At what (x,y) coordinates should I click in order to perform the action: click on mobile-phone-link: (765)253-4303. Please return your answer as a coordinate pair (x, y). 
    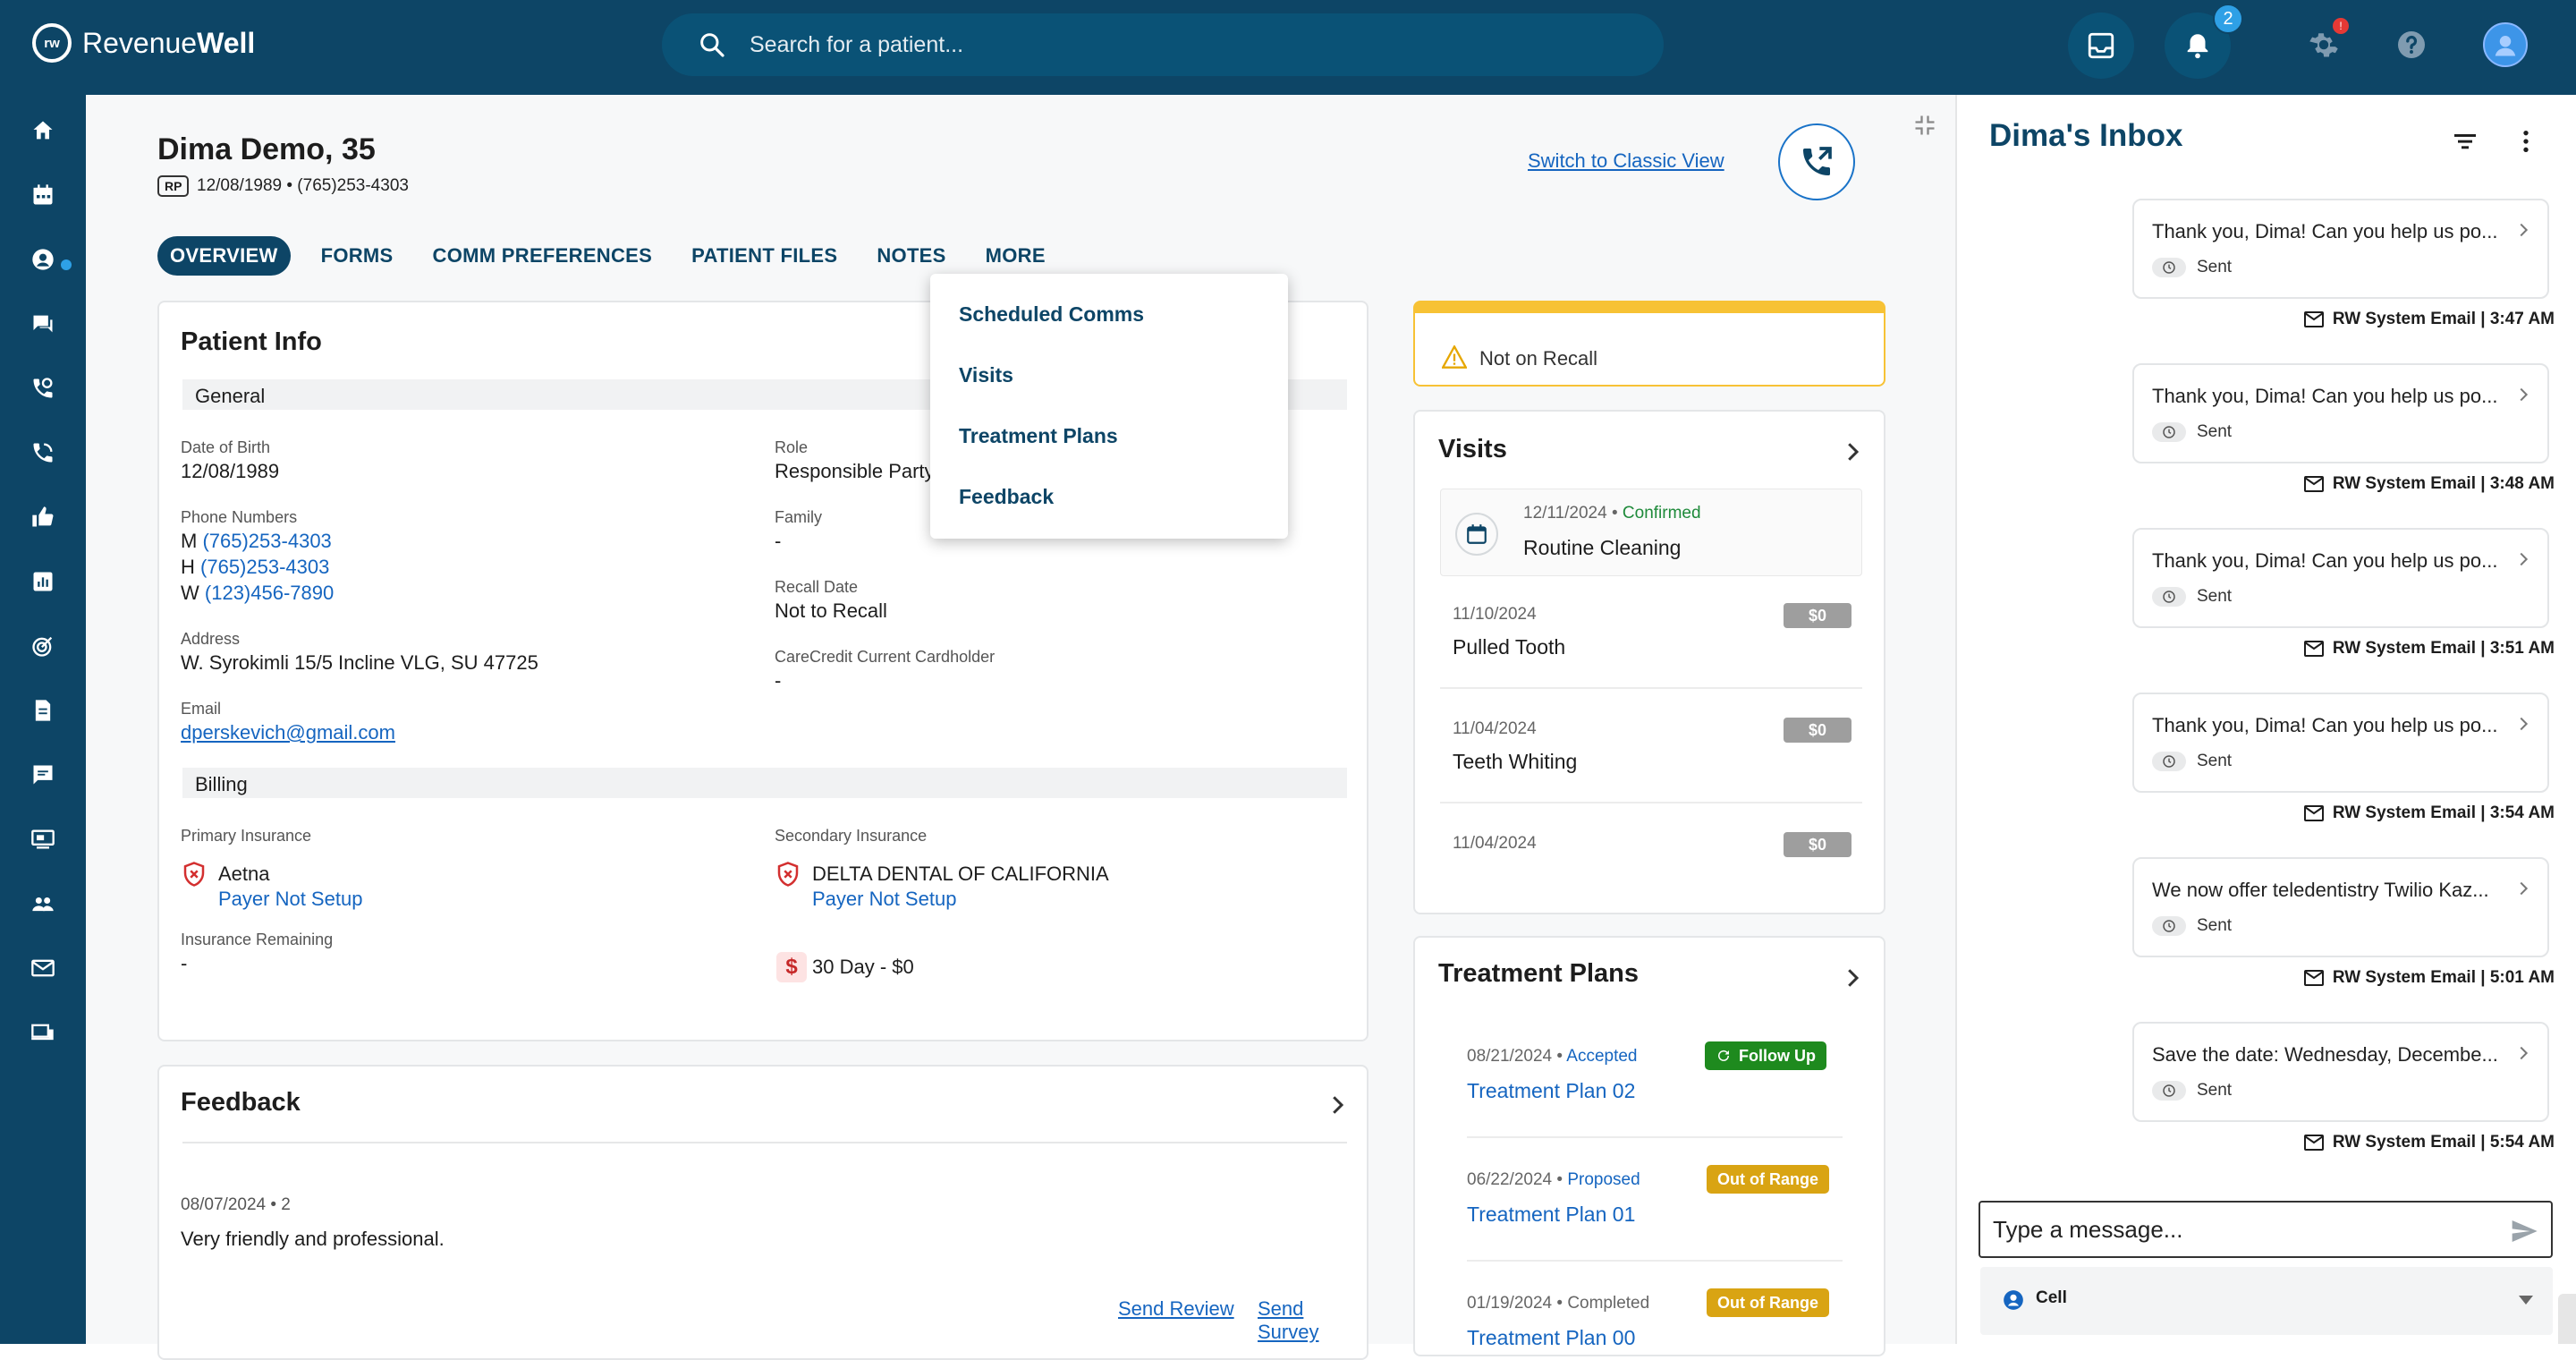
    Looking at the image, I should click on (266, 541).